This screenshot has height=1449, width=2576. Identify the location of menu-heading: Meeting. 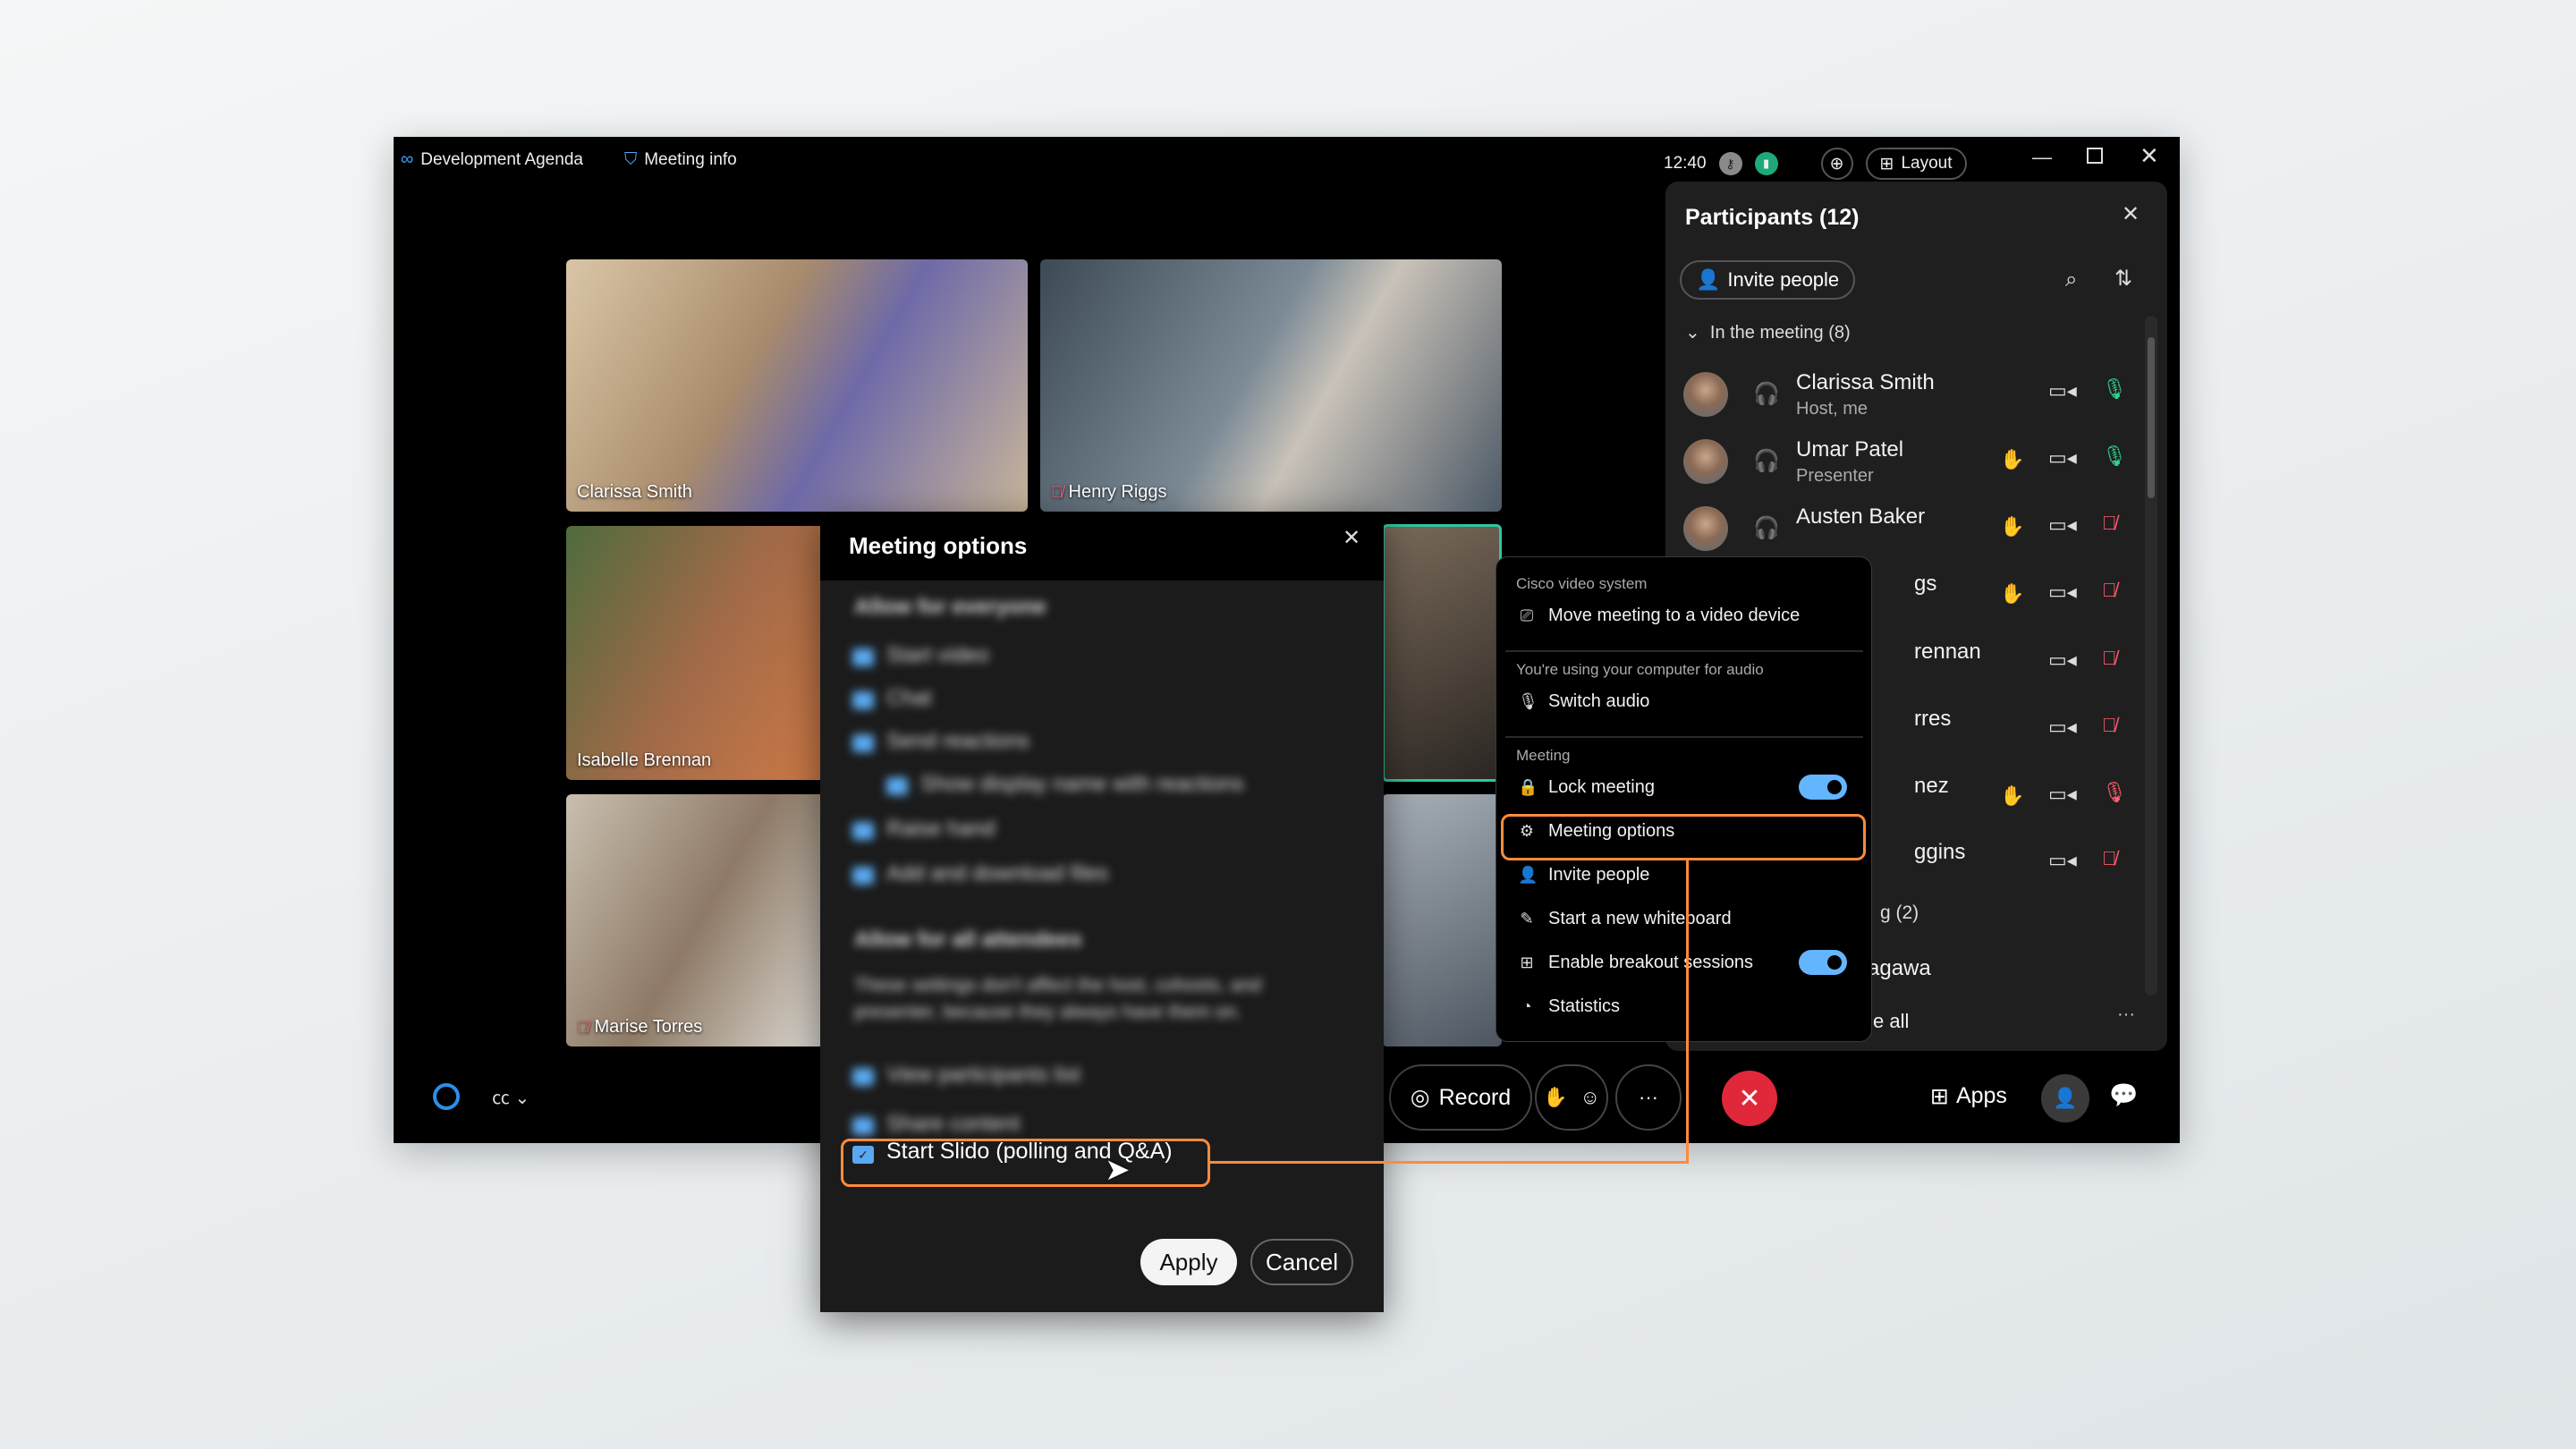
(1543, 755).